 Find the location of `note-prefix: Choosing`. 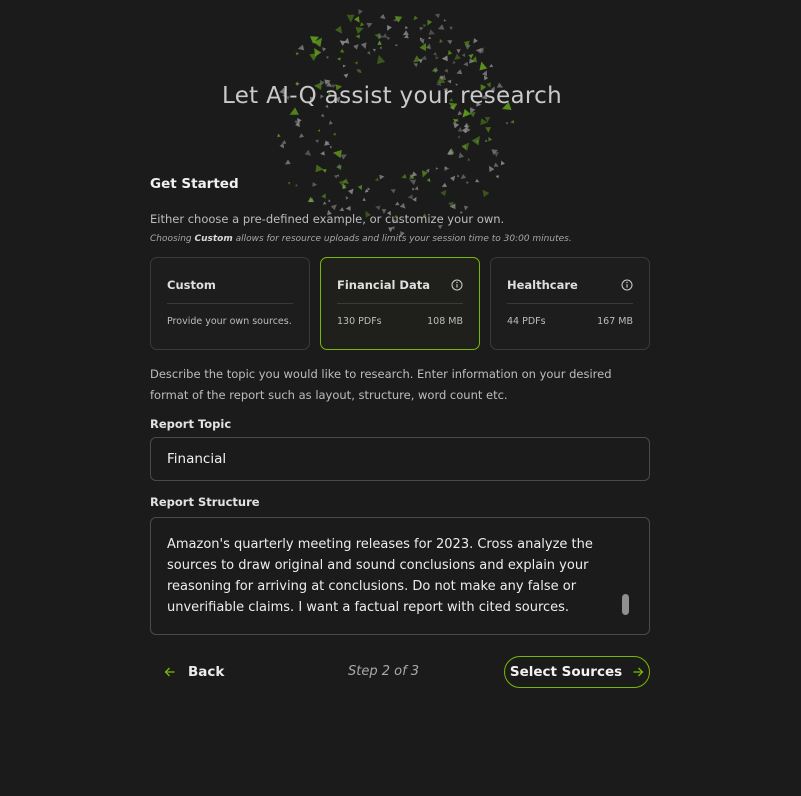

note-prefix: Choosing is located at coordinates (172, 239).